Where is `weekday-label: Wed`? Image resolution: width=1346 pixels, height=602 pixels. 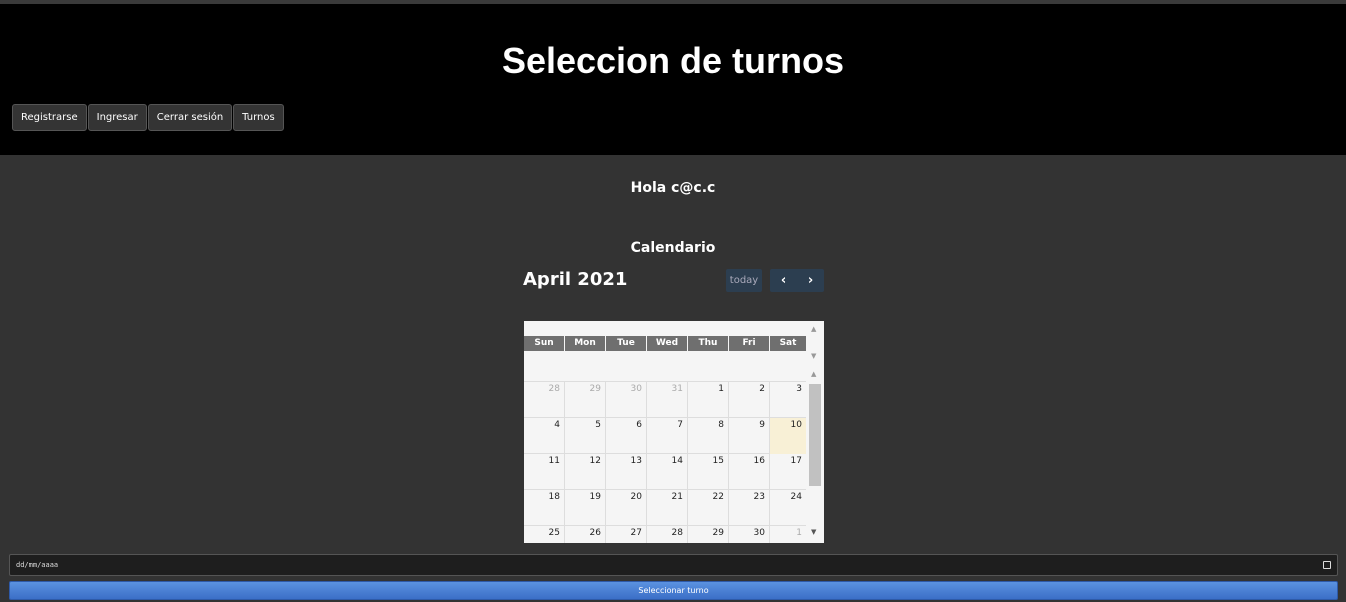 weekday-label: Wed is located at coordinates (667, 343).